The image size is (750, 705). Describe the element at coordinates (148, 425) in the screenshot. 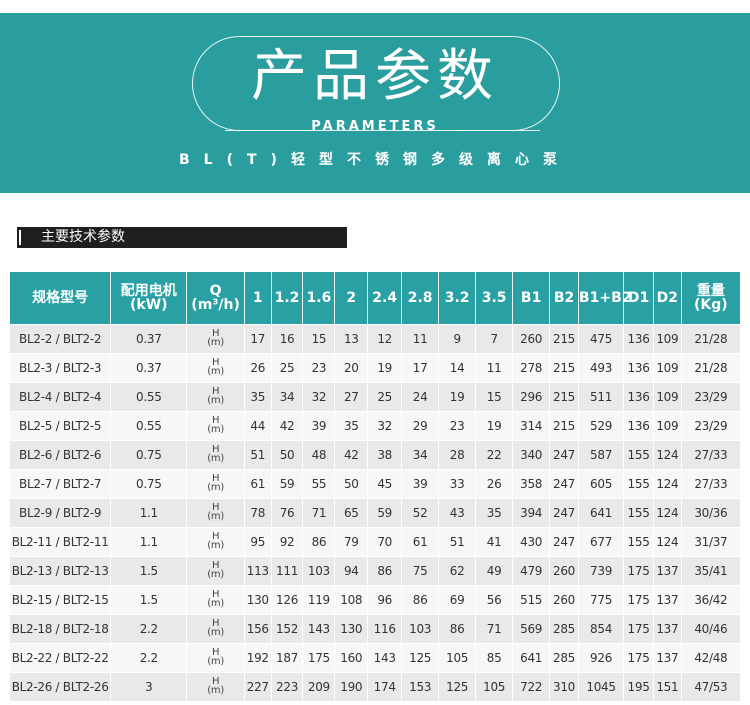

I see `cell-motor-kw: 0.55` at that location.